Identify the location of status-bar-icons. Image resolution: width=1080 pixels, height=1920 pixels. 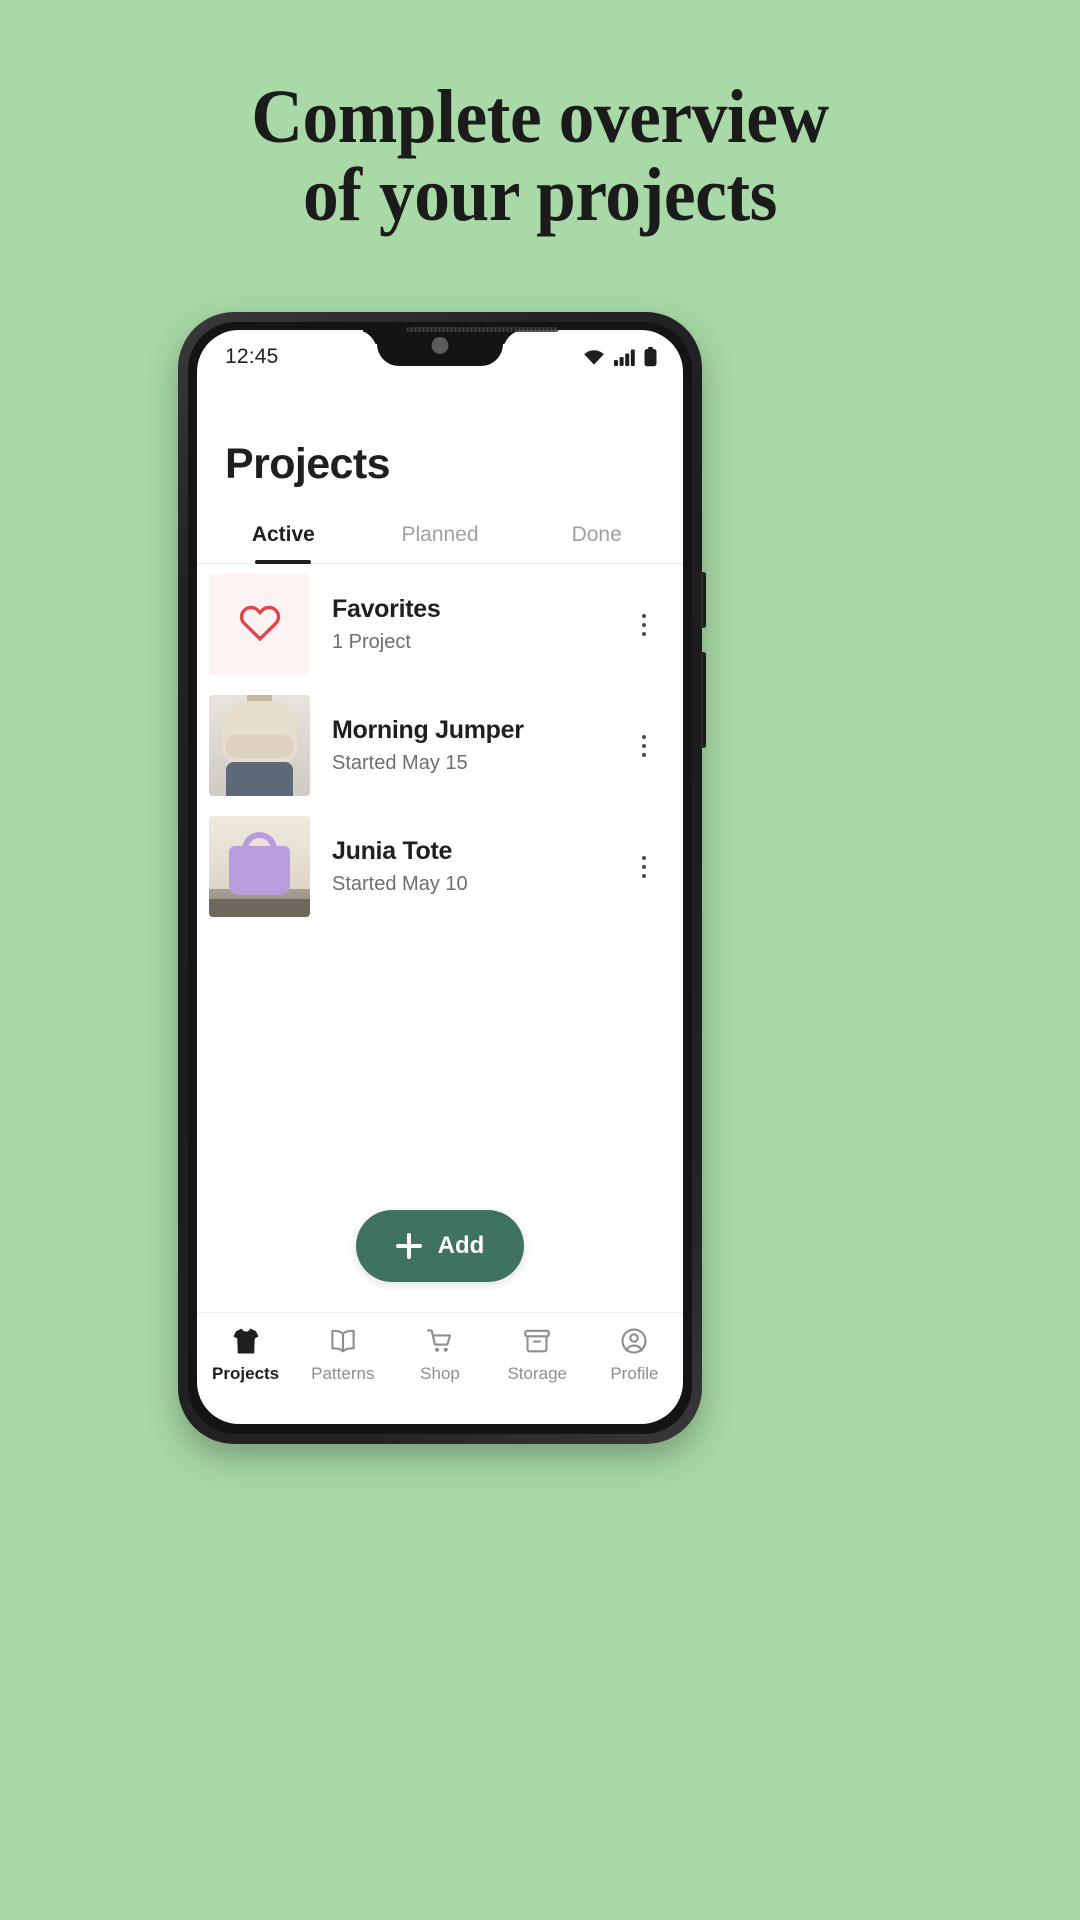
(620, 357).